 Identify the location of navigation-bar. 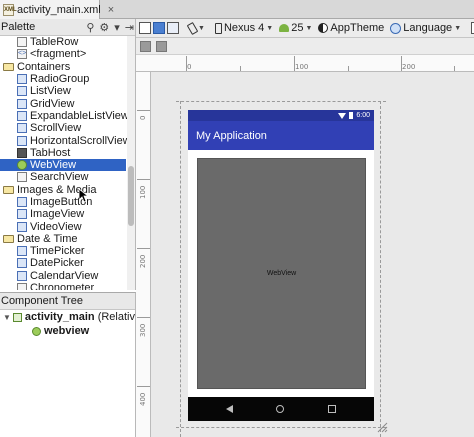
(281, 409).